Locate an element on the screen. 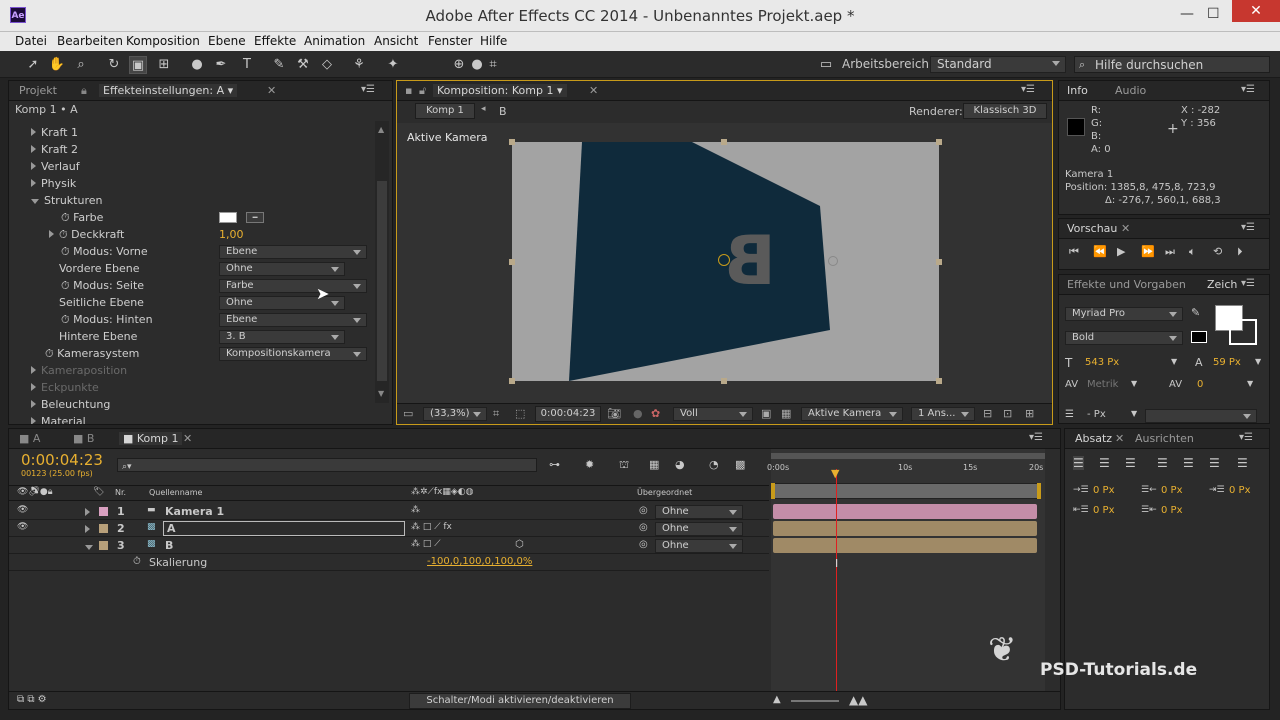 This screenshot has height=720, width=1280. reset-exposure-icon: ⊡ is located at coordinates (1007, 413).